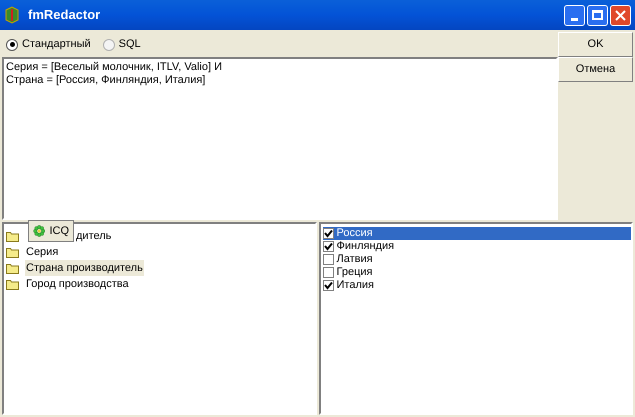 The width and height of the screenshot is (635, 417). What do you see at coordinates (64, 15) in the screenshot?
I see `window-title: fmRedactor` at bounding box center [64, 15].